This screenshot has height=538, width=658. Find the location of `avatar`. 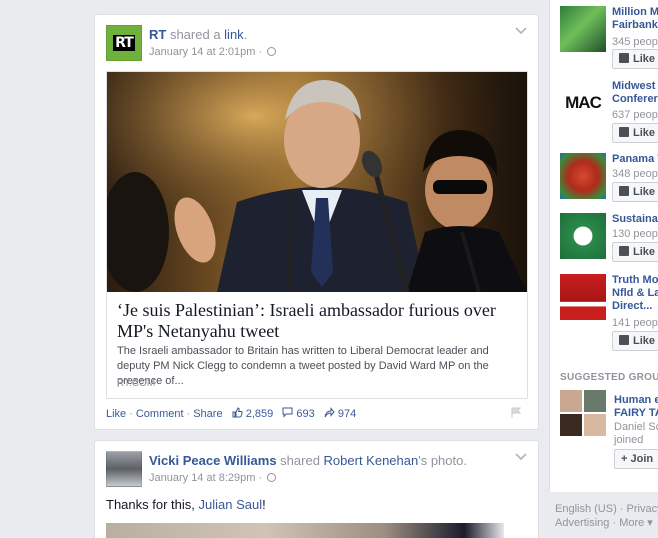

avatar is located at coordinates (124, 469).